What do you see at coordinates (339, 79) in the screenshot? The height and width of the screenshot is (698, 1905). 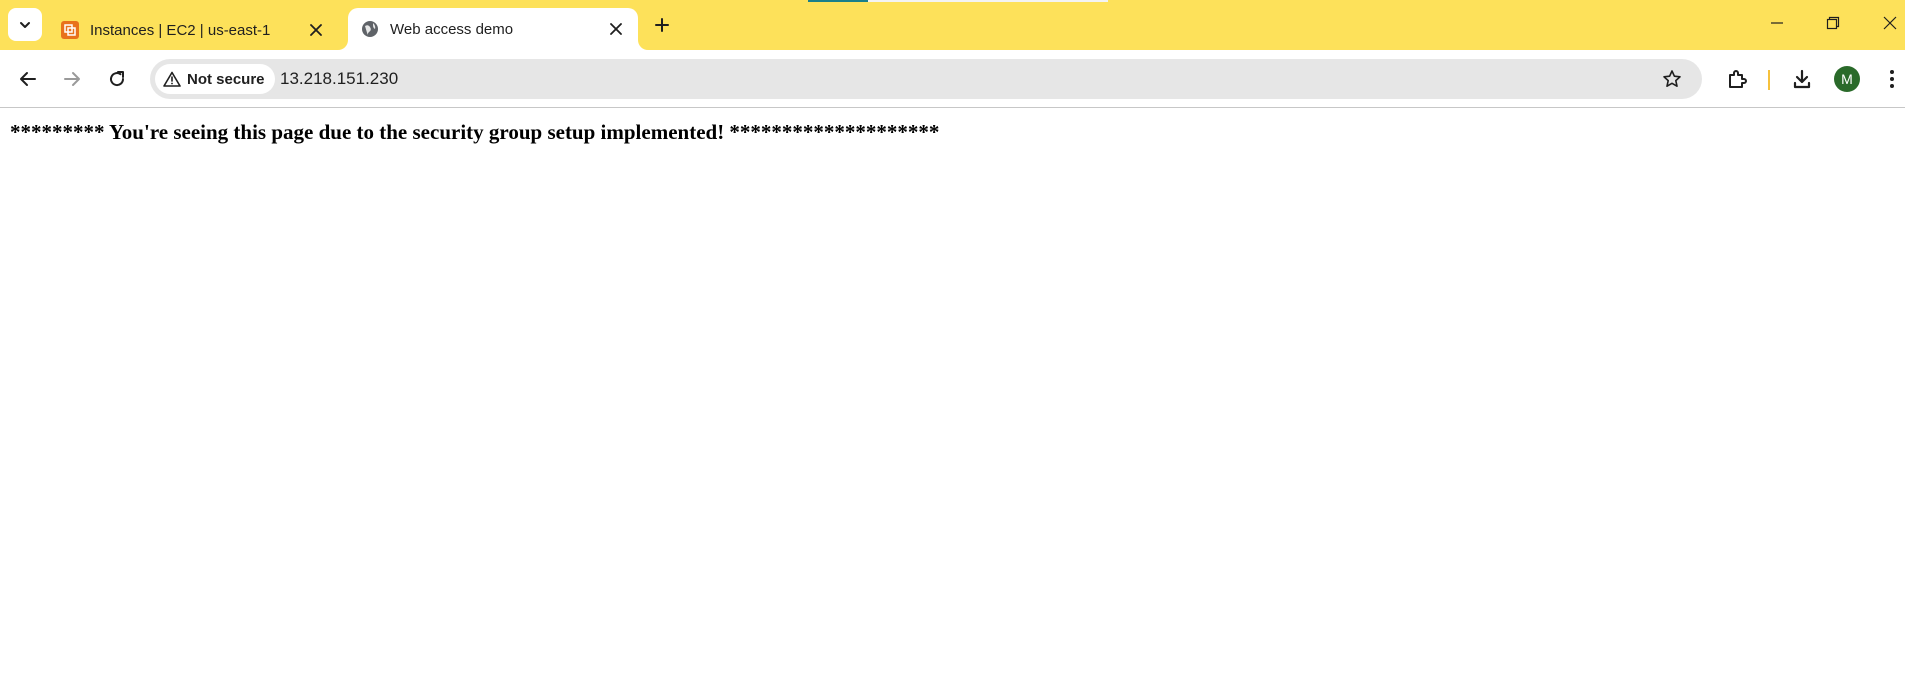 I see `url-text: 13.218.151.230` at bounding box center [339, 79].